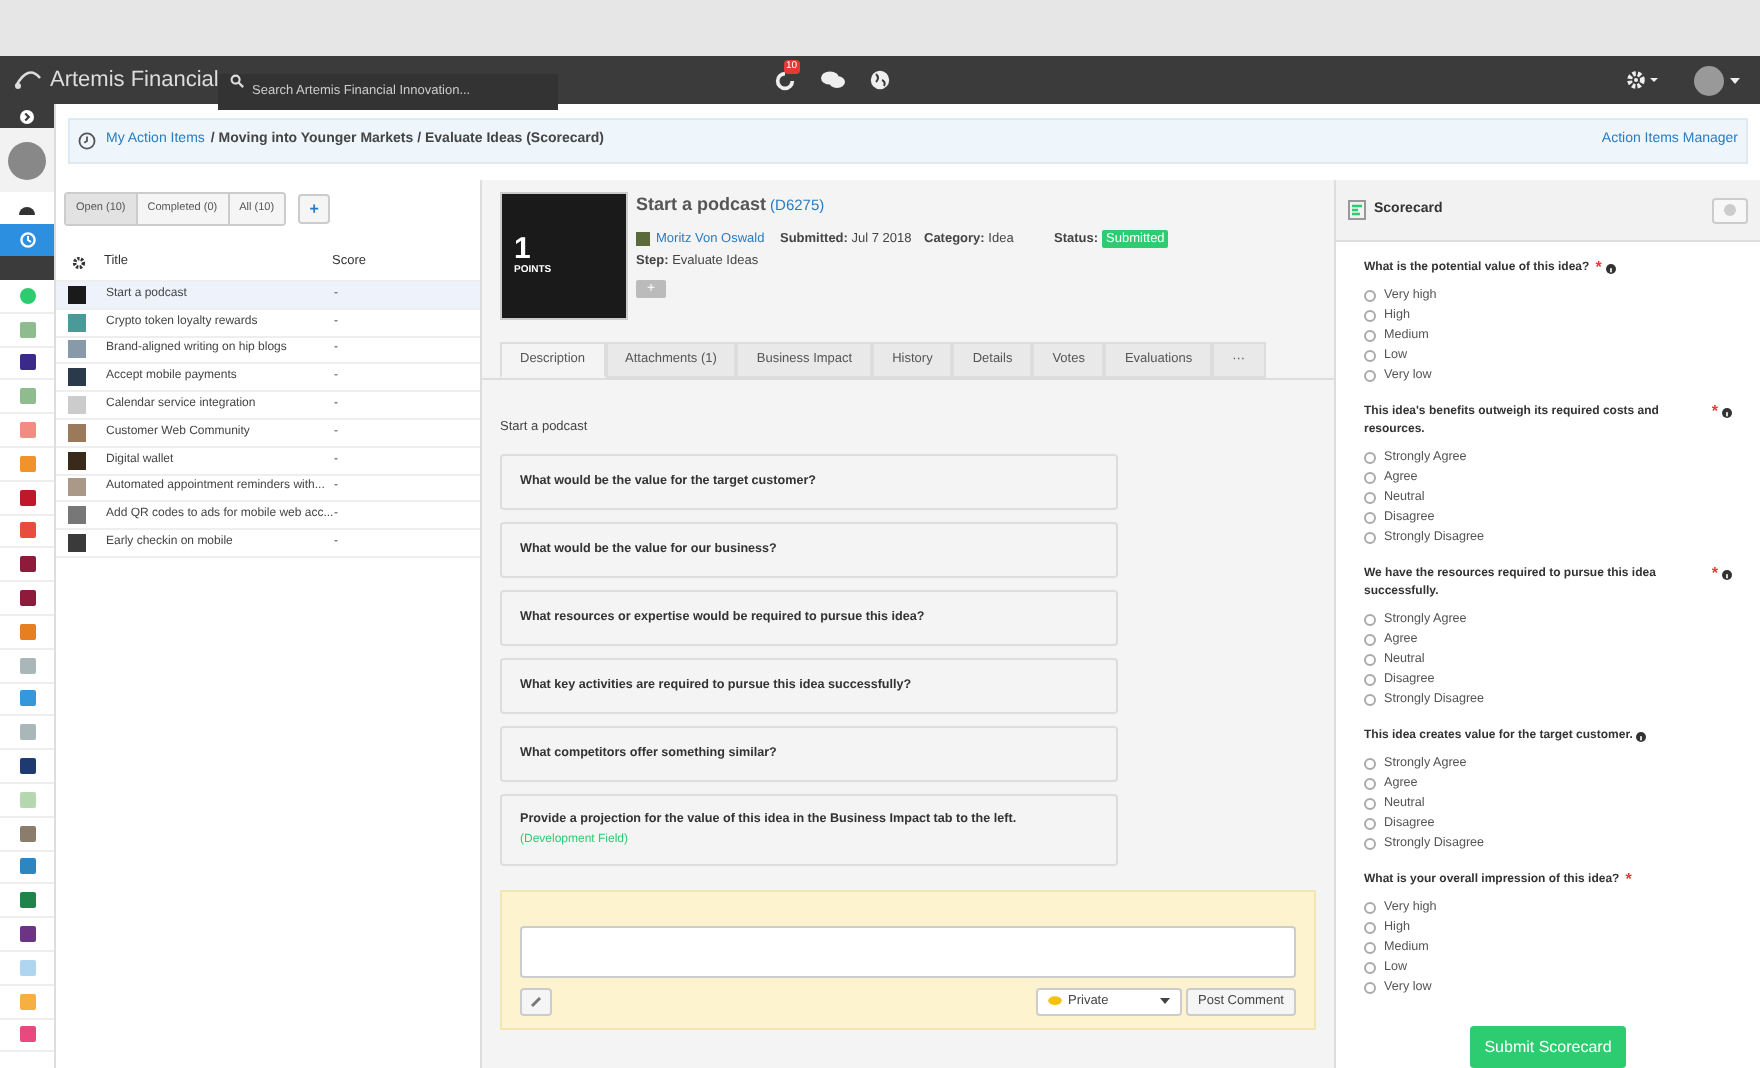 Image resolution: width=1760 pixels, height=1068 pixels. I want to click on speech-bubble-icon, so click(1055, 1001).